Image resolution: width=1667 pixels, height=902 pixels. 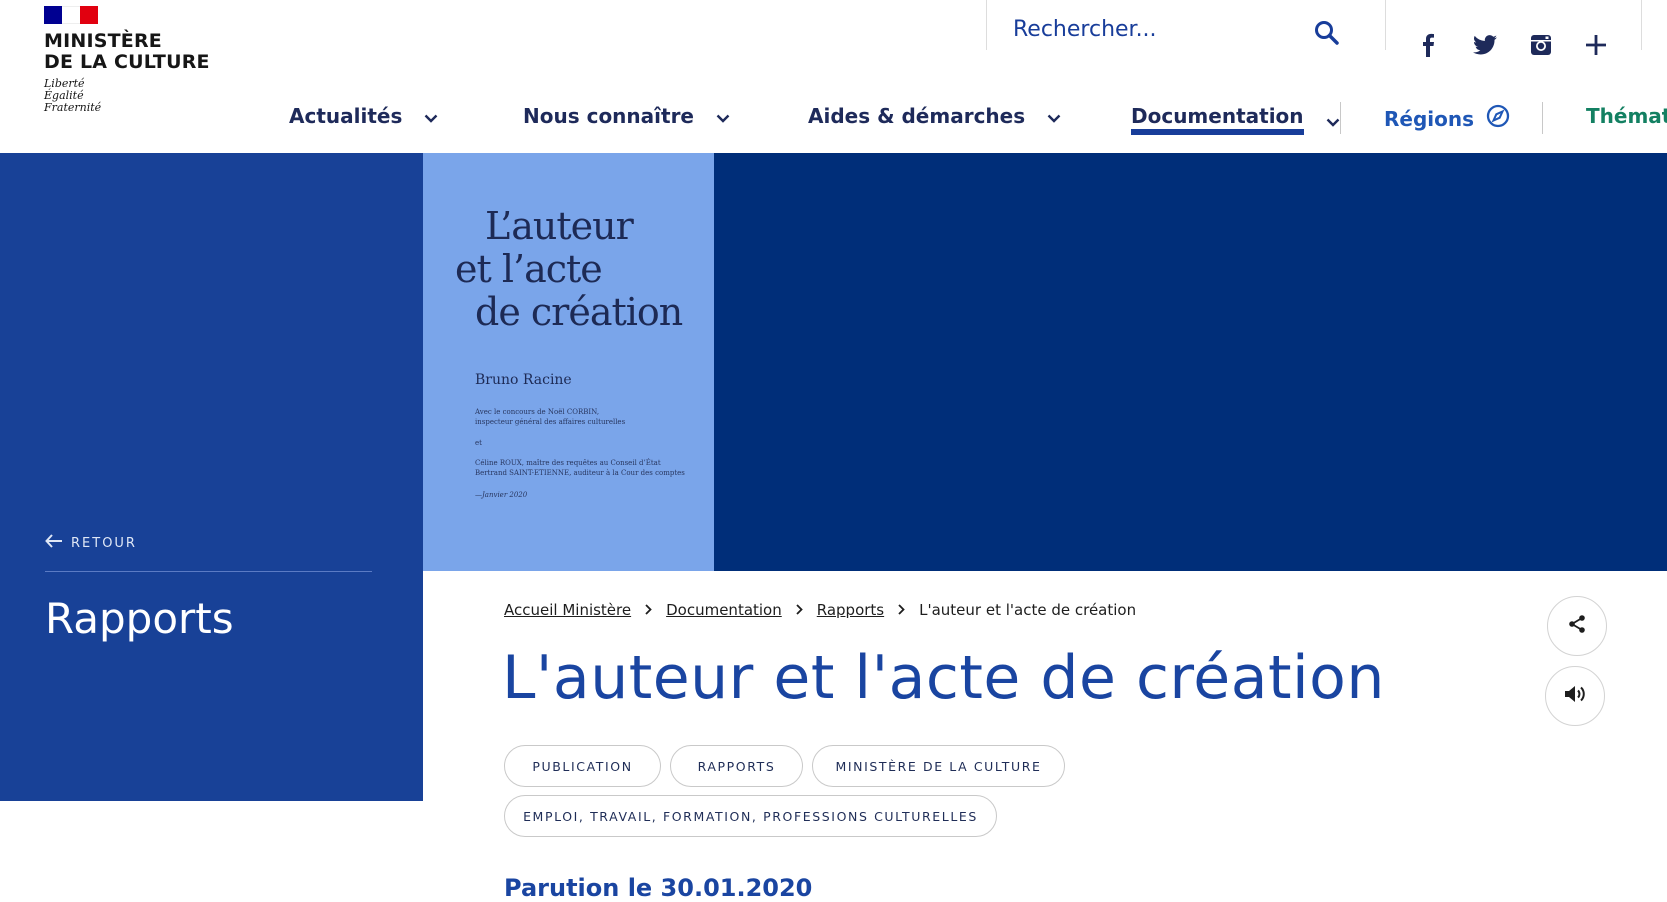 I want to click on nav-item-aides-demarches: Aides & démarches, so click(x=934, y=116).